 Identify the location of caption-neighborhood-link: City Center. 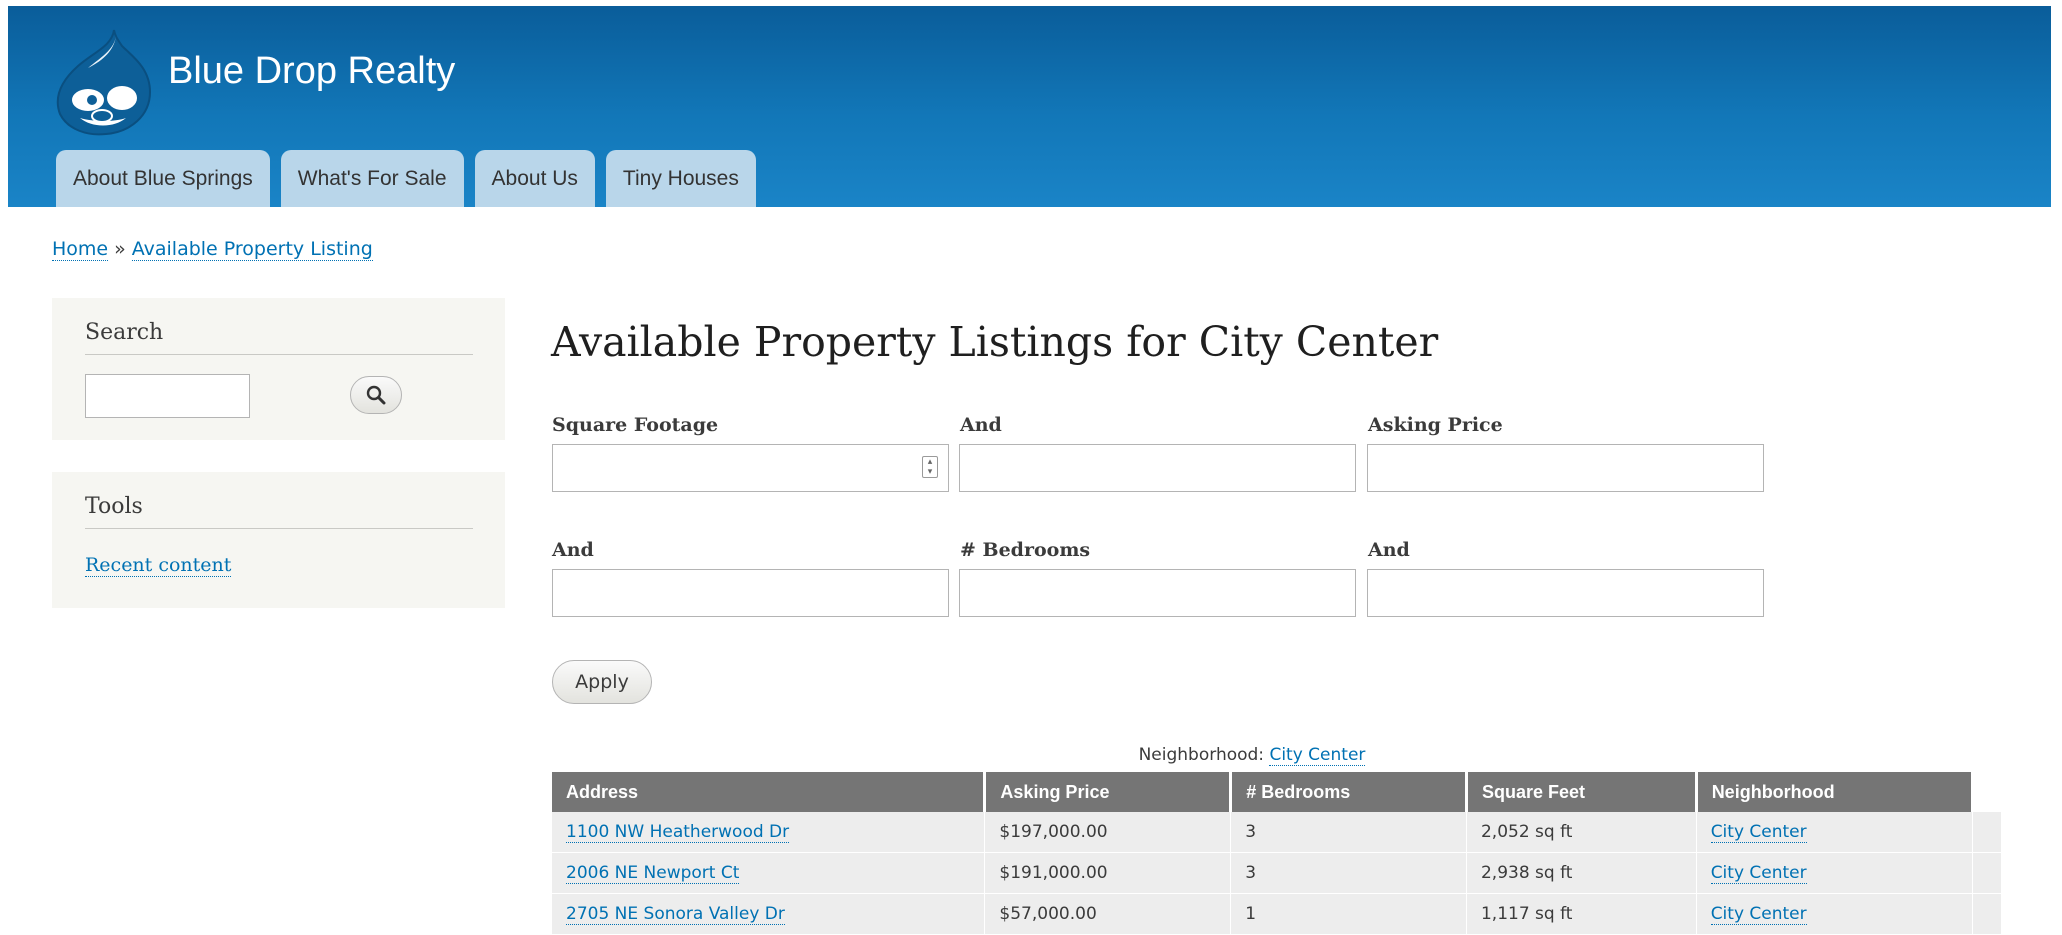
(1317, 755).